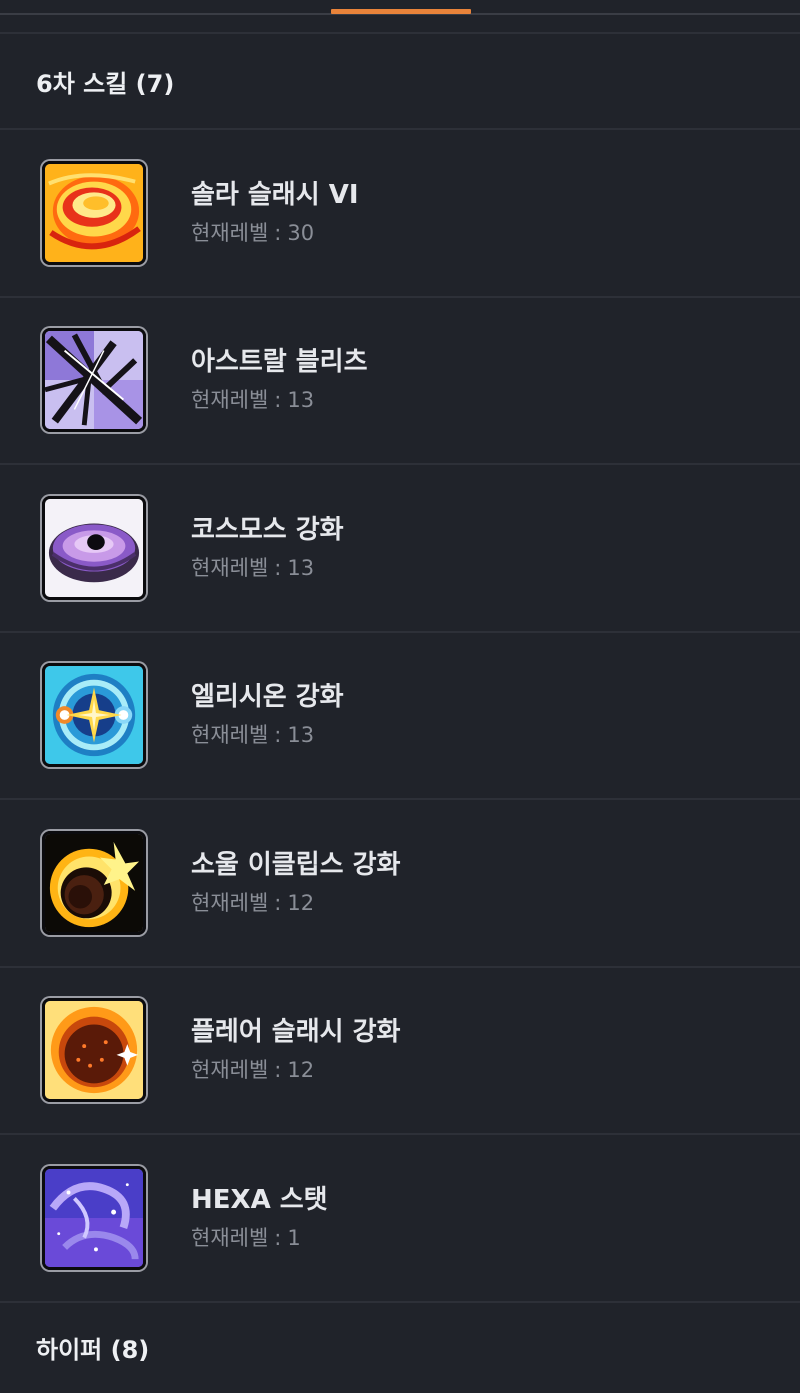 This screenshot has width=800, height=1393. What do you see at coordinates (400, 16) in the screenshot?
I see `tab-bar` at bounding box center [400, 16].